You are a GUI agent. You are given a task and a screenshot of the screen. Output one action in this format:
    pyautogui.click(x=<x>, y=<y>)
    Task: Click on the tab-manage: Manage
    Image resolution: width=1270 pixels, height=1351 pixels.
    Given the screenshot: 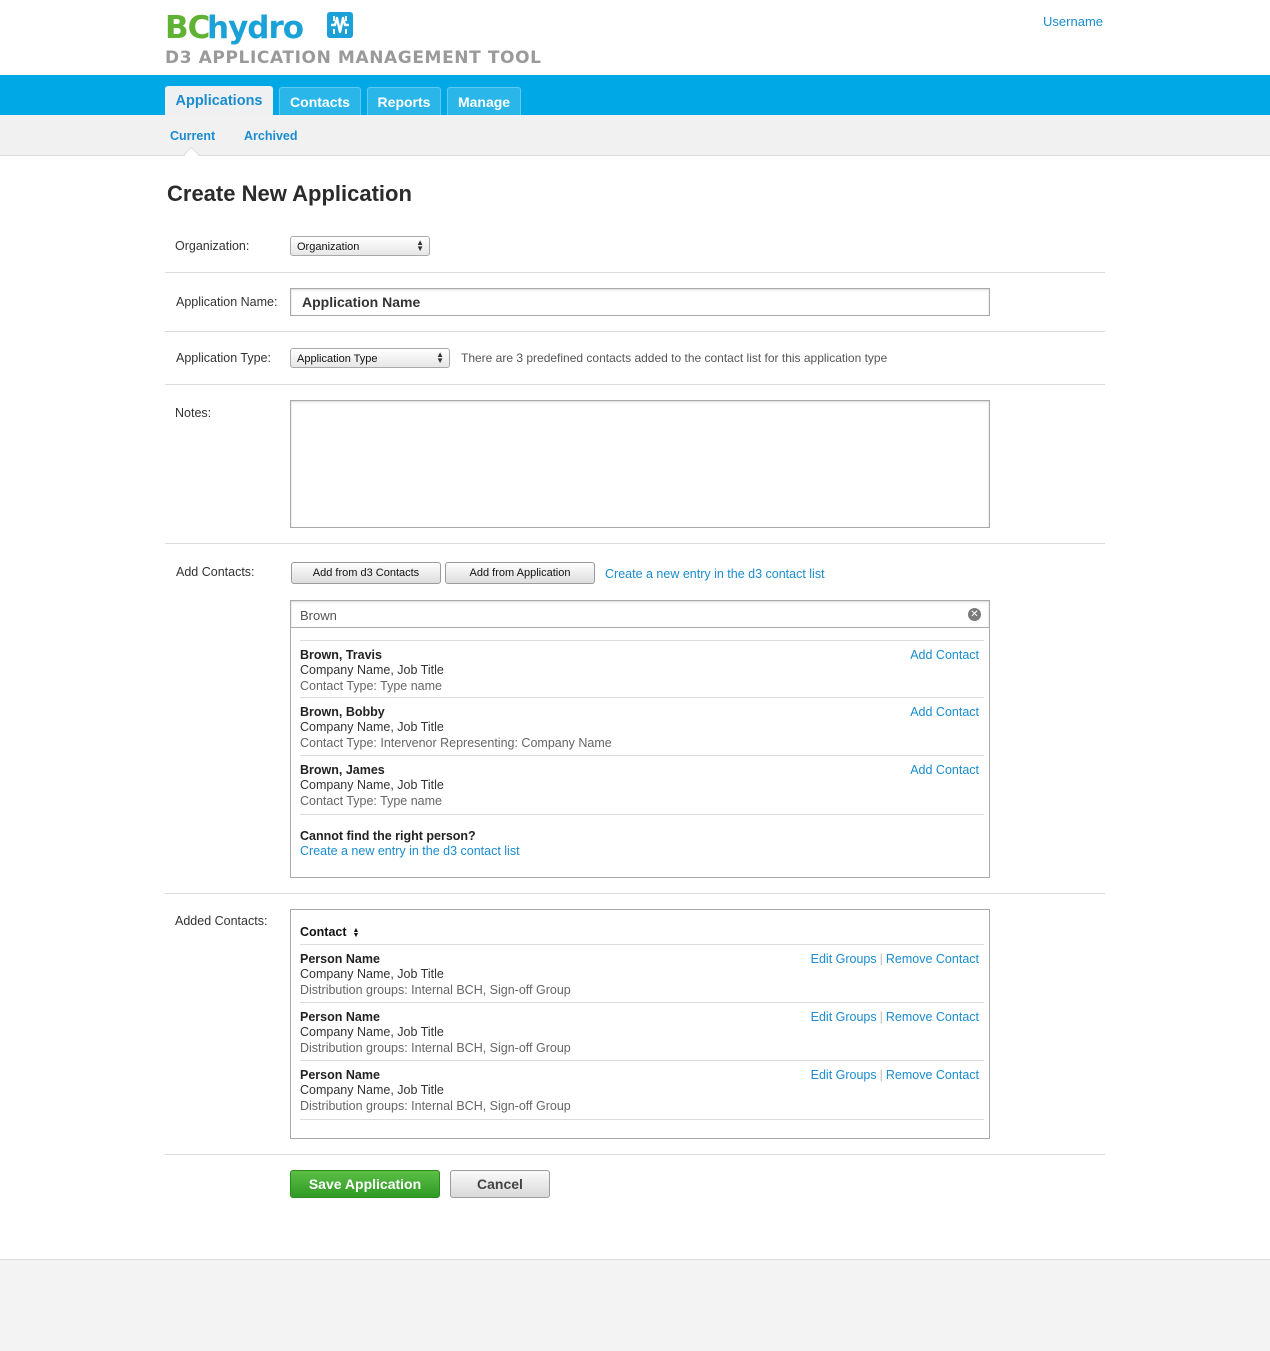 What is the action you would take?
    pyautogui.click(x=484, y=101)
    